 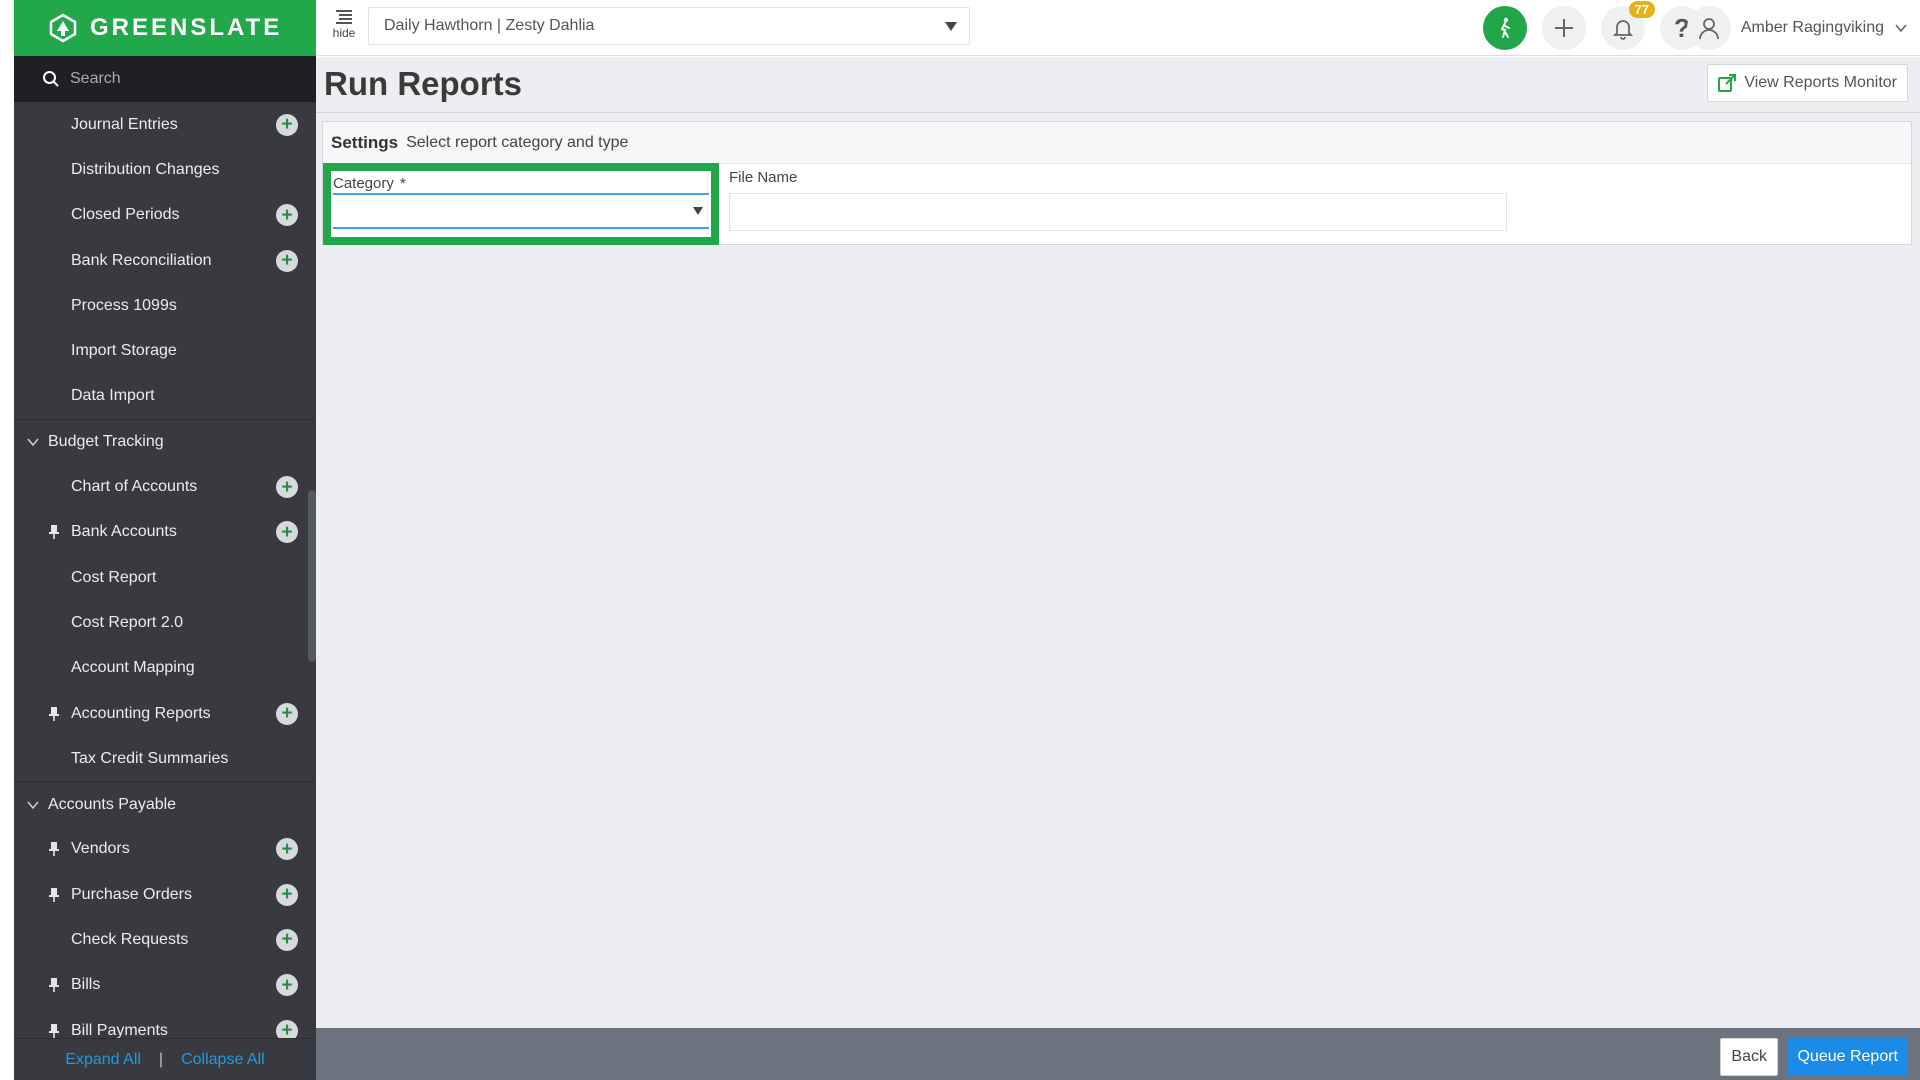 What do you see at coordinates (124, 124) in the screenshot?
I see `sidebar-item-label: Journal Entries` at bounding box center [124, 124].